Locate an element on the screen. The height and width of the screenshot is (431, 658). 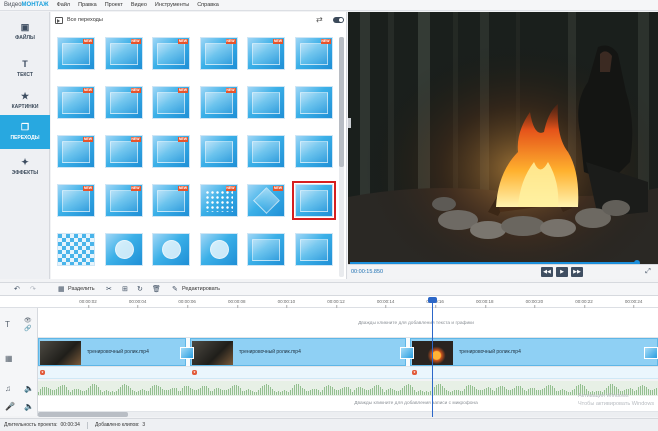
sidebar-item-files: ▣ ФАЙЛЫ is located at coordinates (25, 32).